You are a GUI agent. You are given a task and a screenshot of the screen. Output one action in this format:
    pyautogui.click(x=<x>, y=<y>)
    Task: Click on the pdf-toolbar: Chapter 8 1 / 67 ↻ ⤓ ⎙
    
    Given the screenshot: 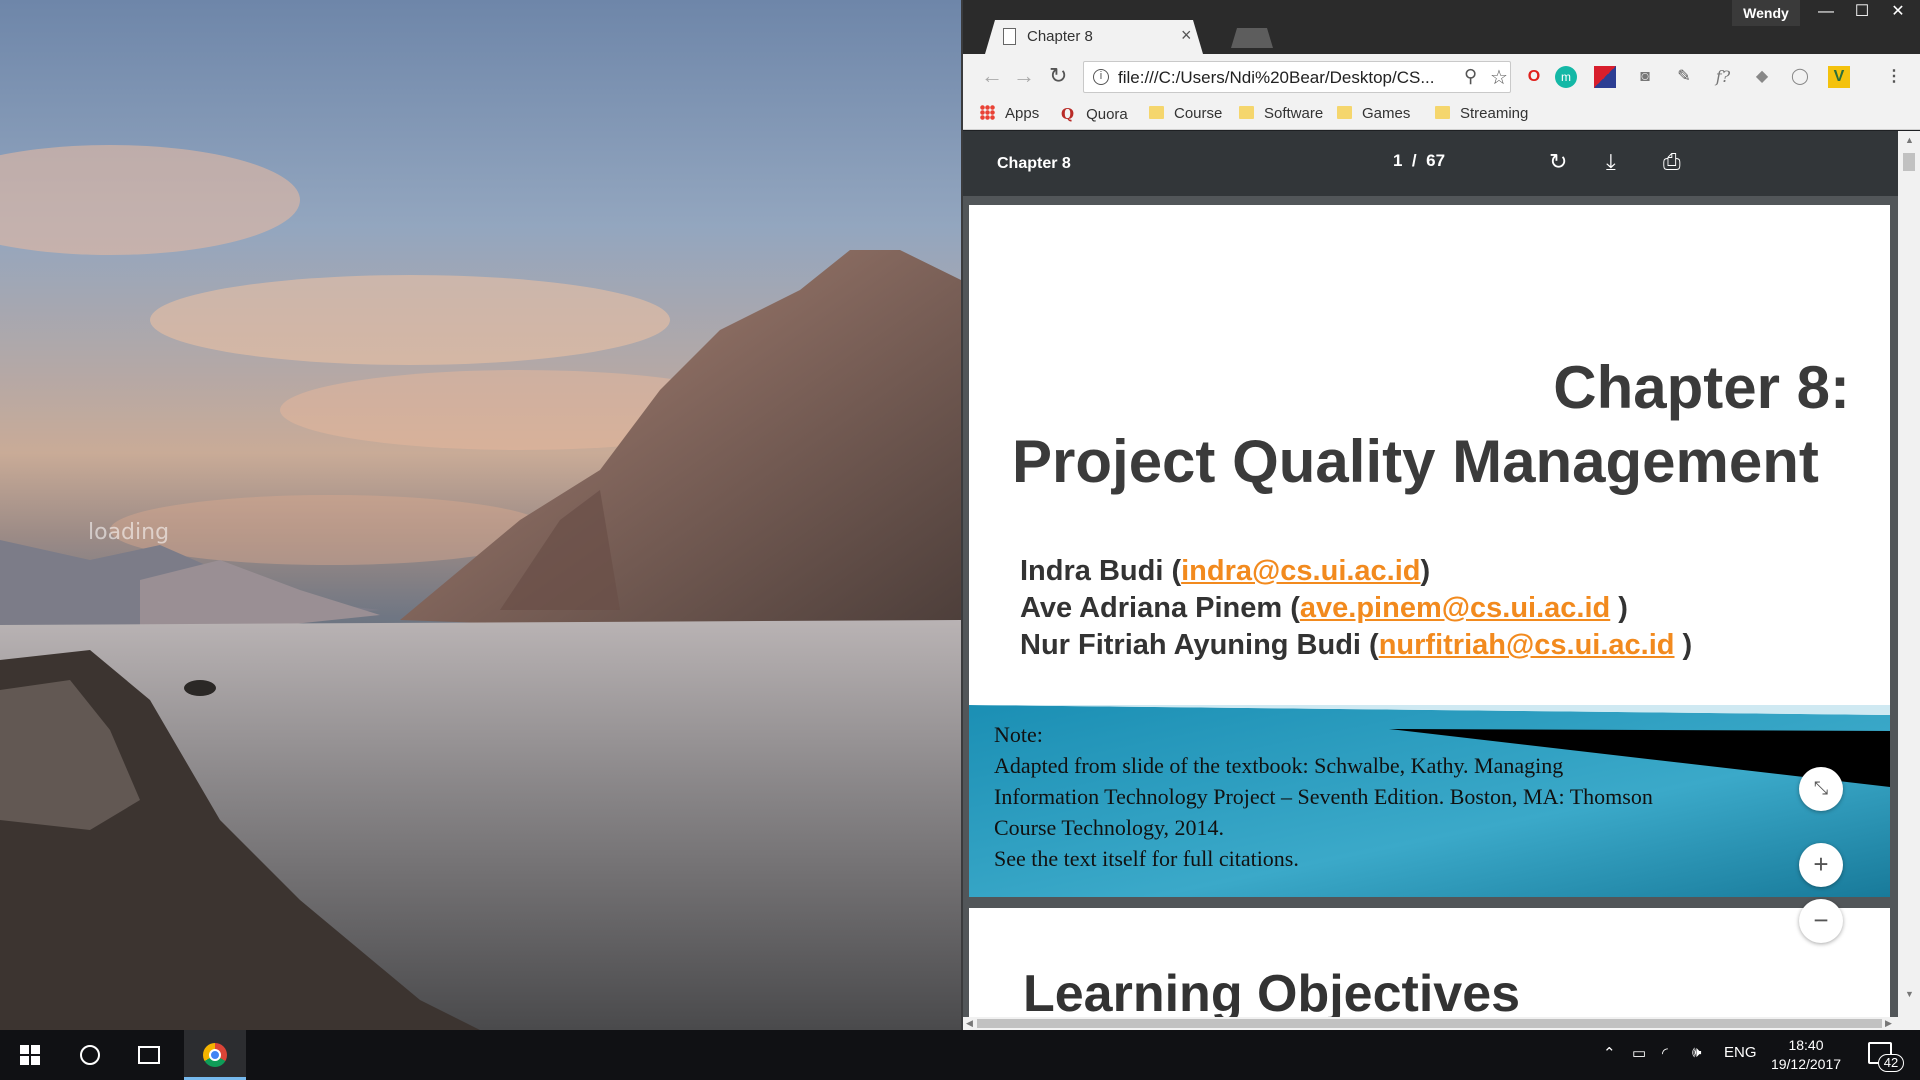 What is the action you would take?
    pyautogui.click(x=1430, y=163)
    